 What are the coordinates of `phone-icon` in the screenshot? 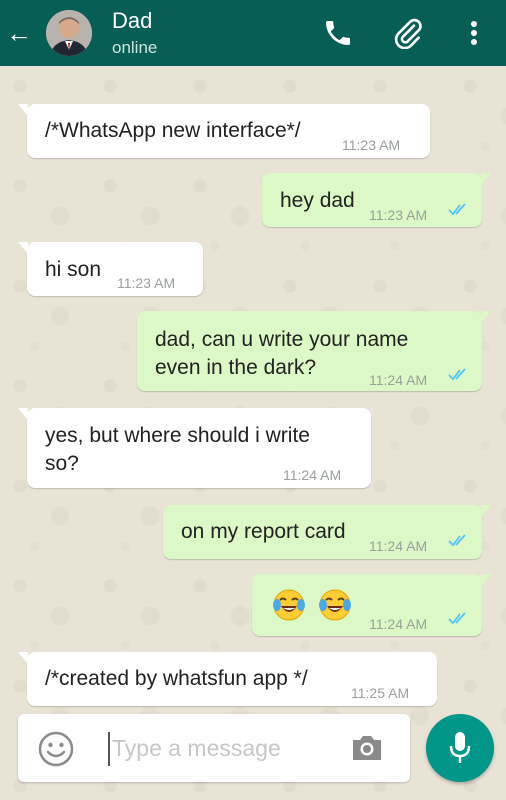 It's located at (338, 33).